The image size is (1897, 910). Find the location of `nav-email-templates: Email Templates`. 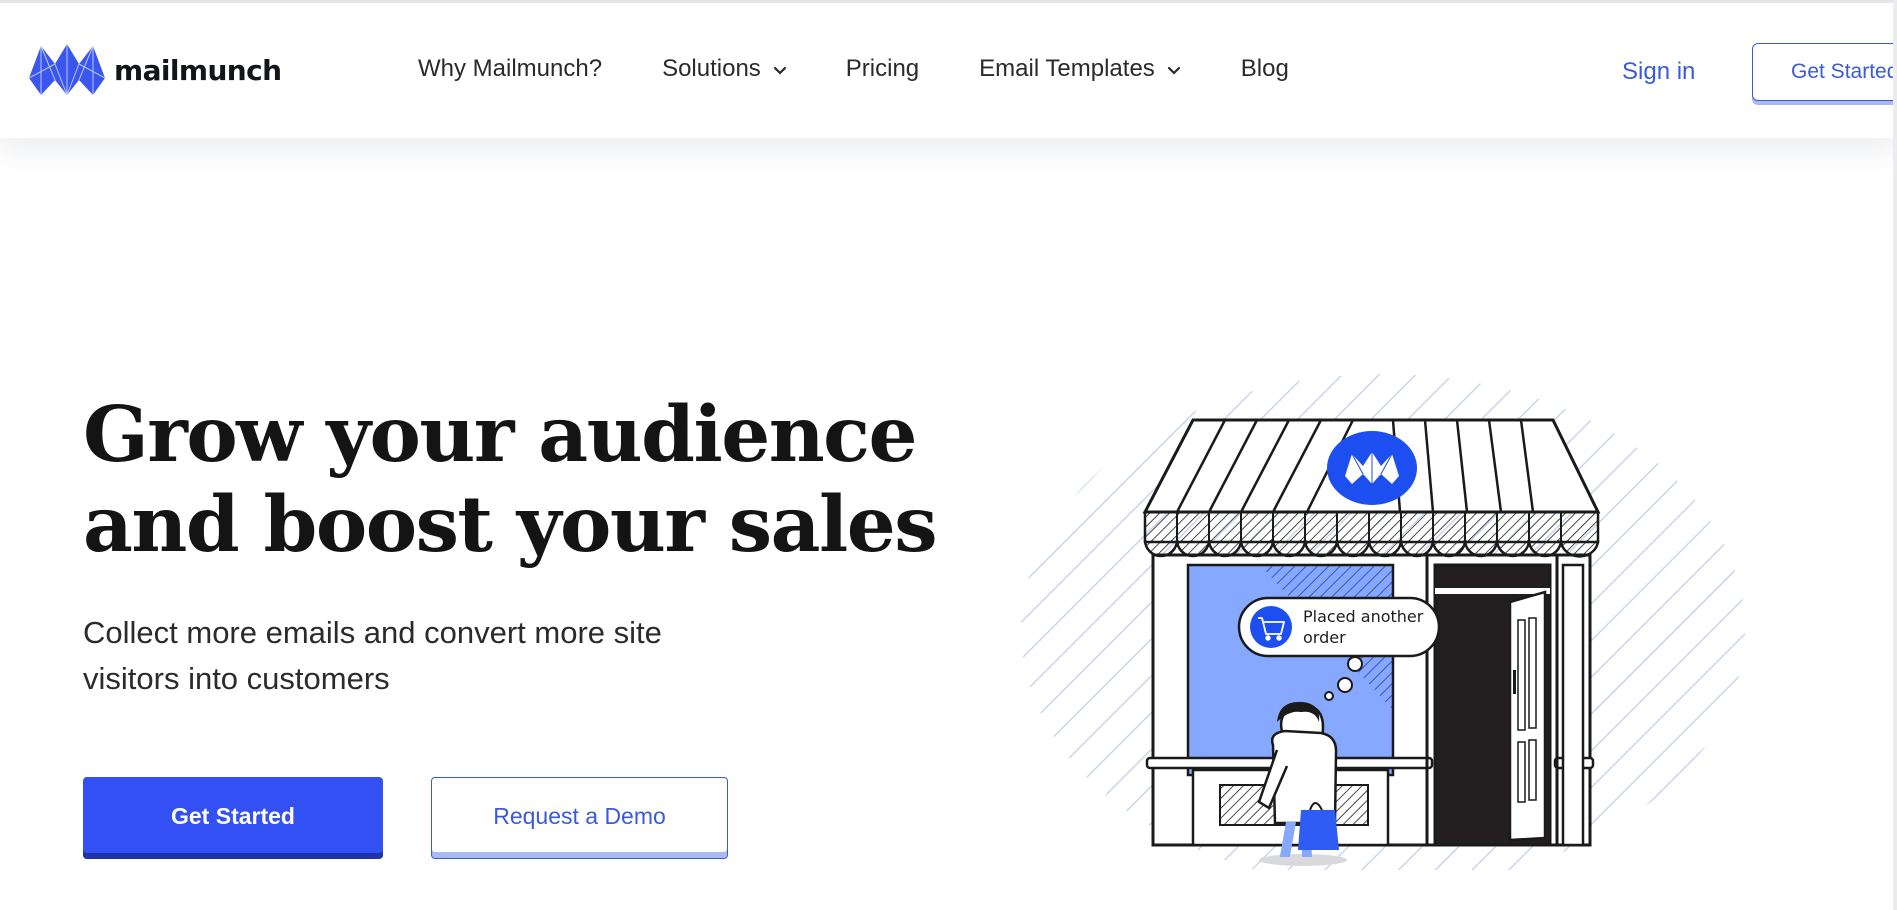

nav-email-templates: Email Templates is located at coordinates (1080, 69).